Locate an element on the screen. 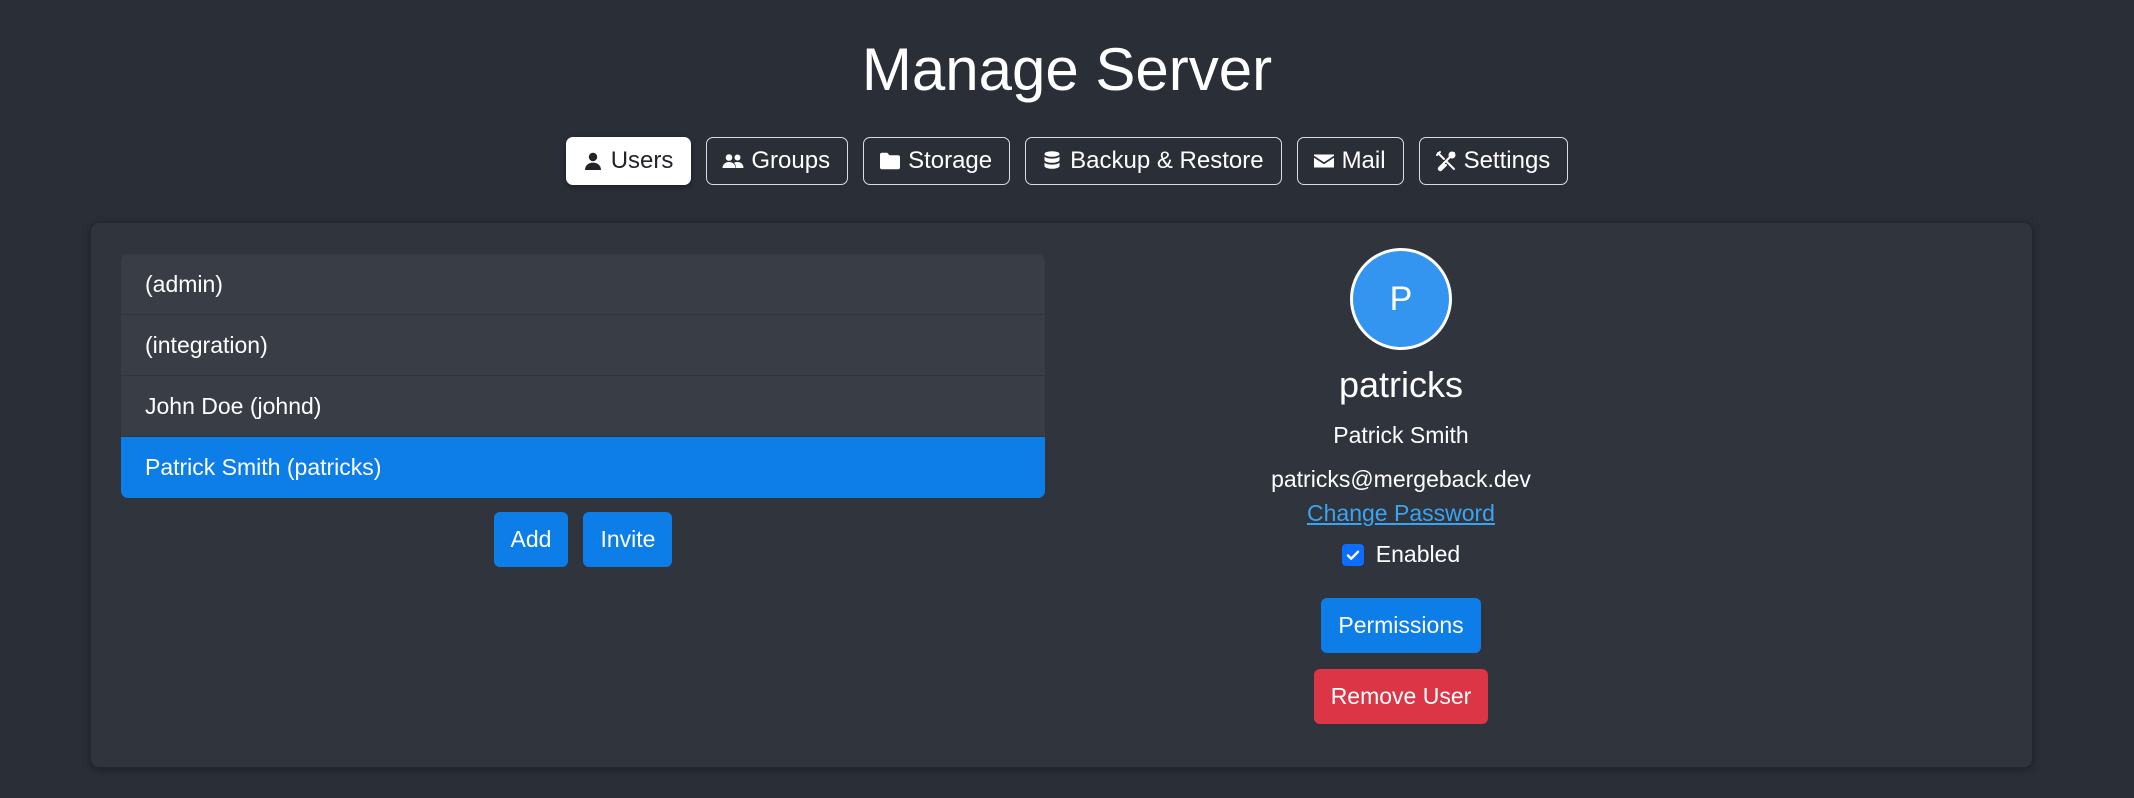  list-item-selected: Patrick Smith (patricks) is located at coordinates (583, 467).